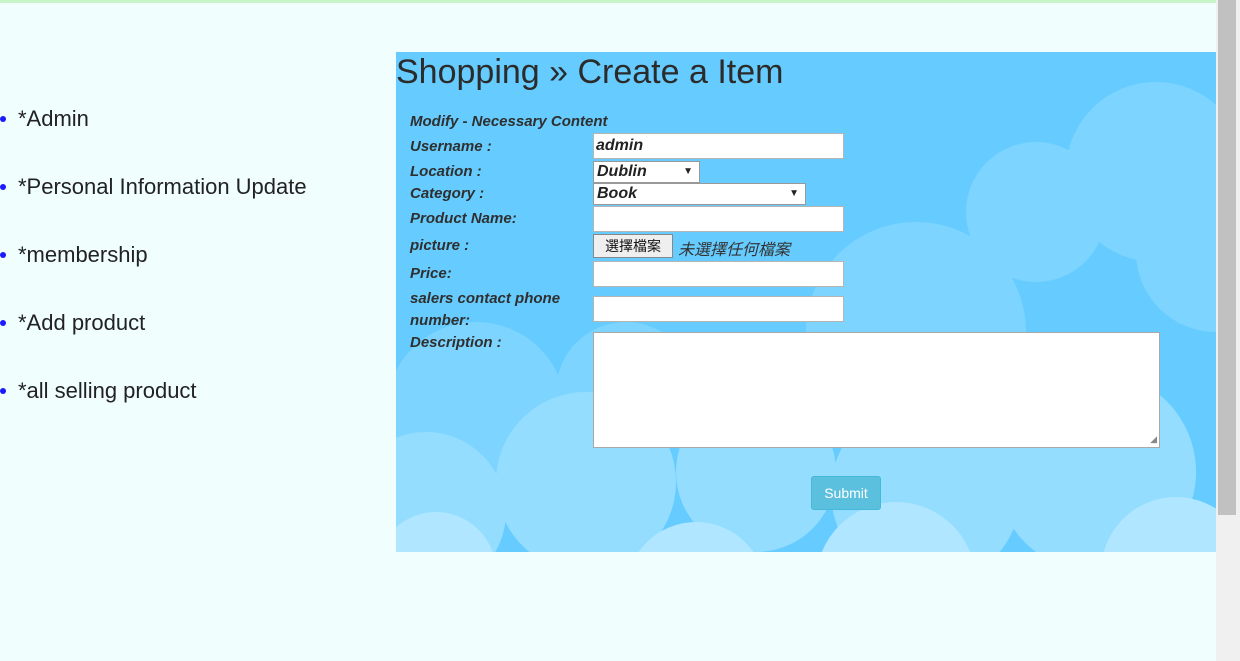  What do you see at coordinates (81, 322) in the screenshot?
I see `sidebar-item-label: *Add product` at bounding box center [81, 322].